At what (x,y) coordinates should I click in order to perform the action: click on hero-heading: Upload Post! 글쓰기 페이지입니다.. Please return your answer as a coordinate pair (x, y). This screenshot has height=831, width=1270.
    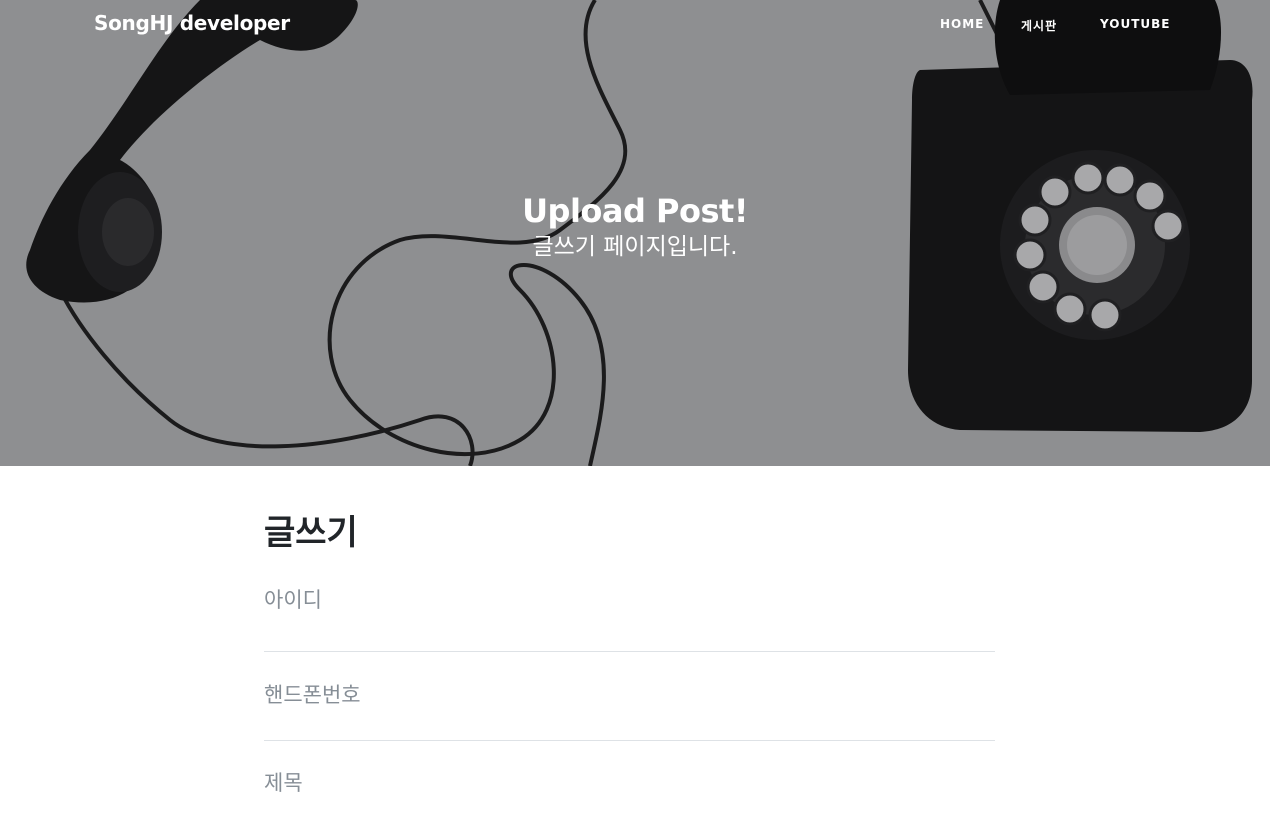
    Looking at the image, I should click on (635, 227).